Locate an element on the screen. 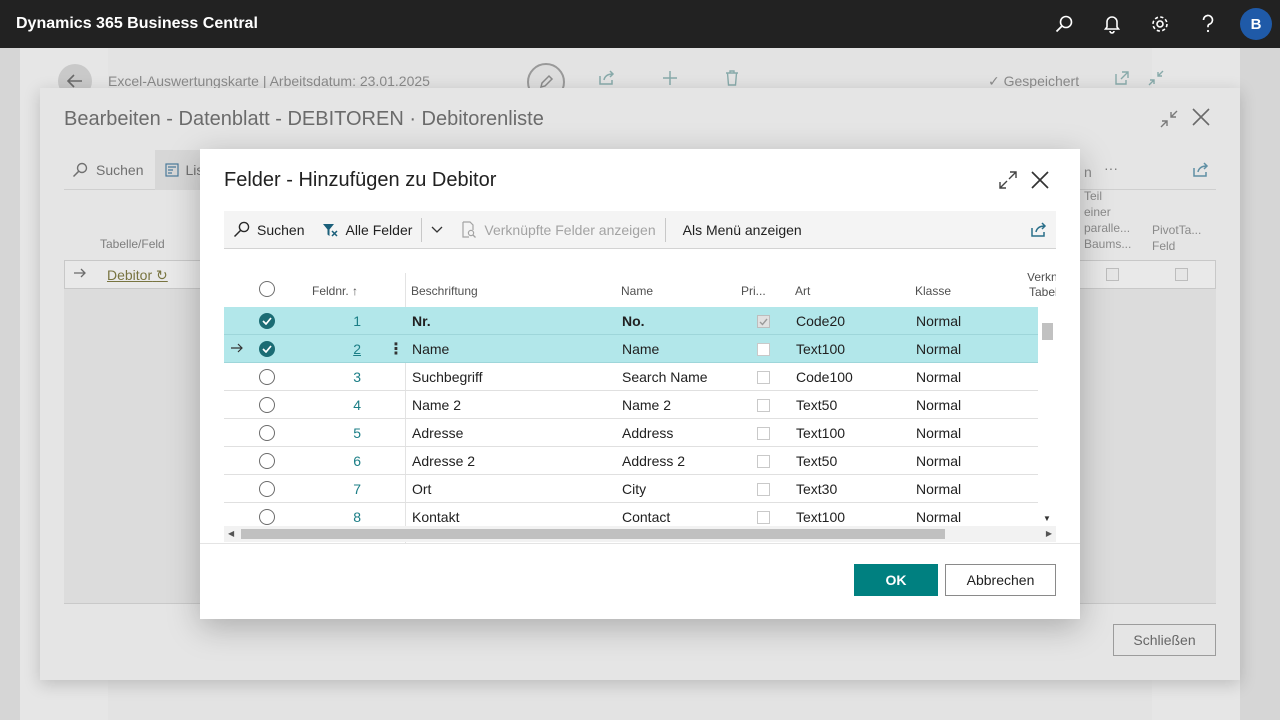 The image size is (1280, 720). datasheet-search-button: Suchen is located at coordinates (103, 170).